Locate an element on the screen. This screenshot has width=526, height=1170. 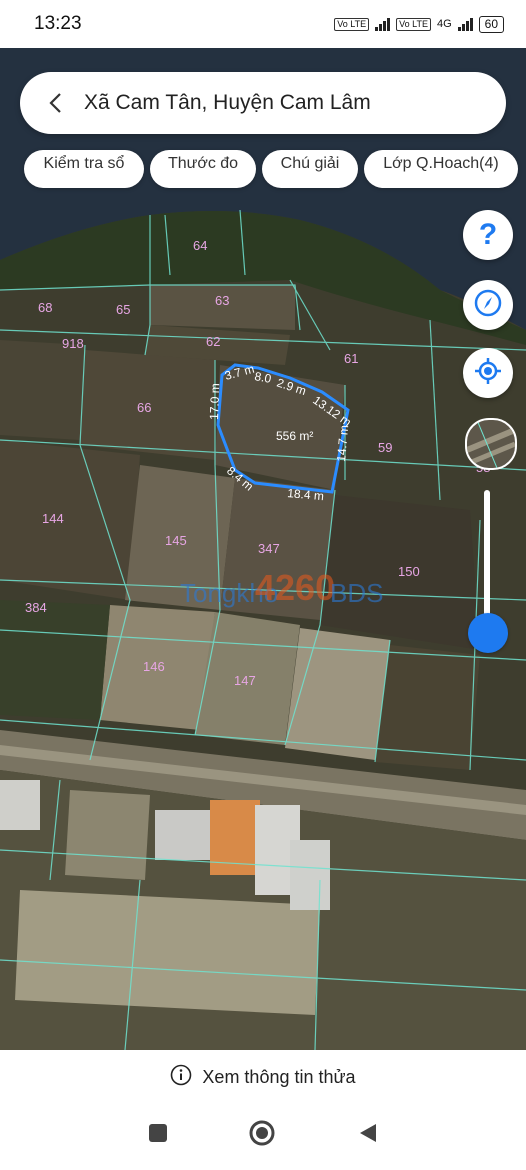
chip-label: Kiểm tra sổ is located at coordinates (84, 163).